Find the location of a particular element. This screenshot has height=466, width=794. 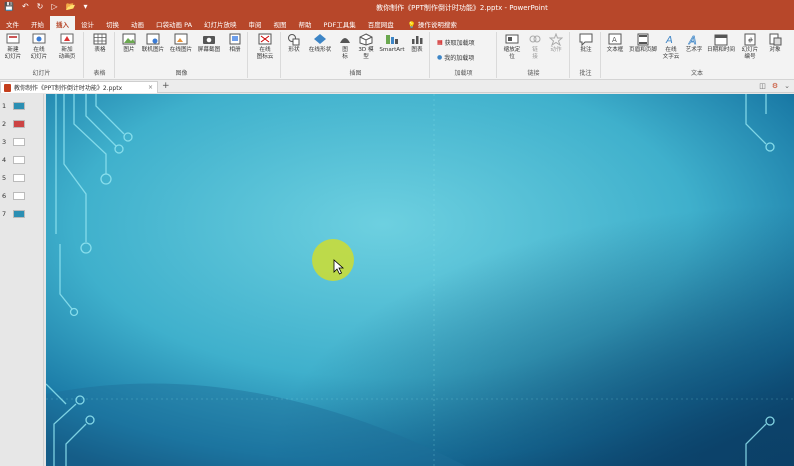

tab-baidu-netdisk: 百度网盘 is located at coordinates (381, 23).